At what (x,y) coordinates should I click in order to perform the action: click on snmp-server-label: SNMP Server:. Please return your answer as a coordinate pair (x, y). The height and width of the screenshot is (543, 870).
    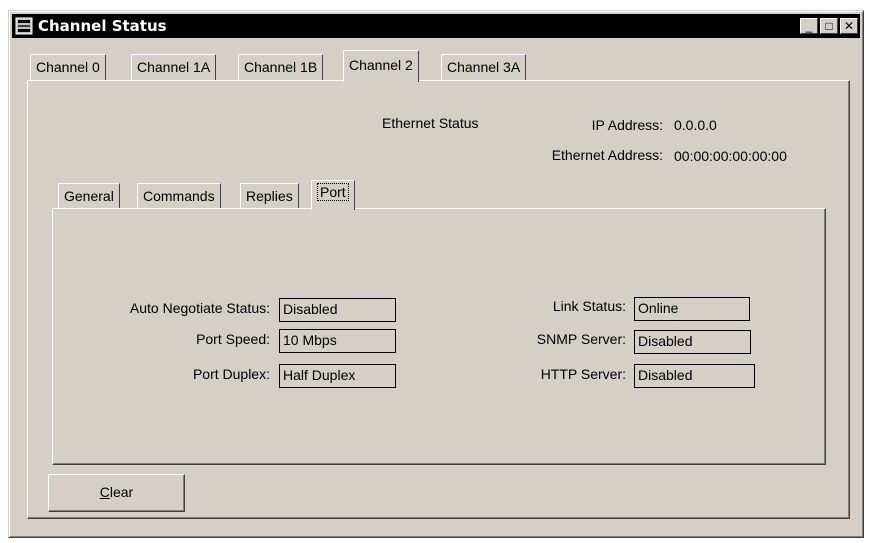
    Looking at the image, I should click on (581, 339).